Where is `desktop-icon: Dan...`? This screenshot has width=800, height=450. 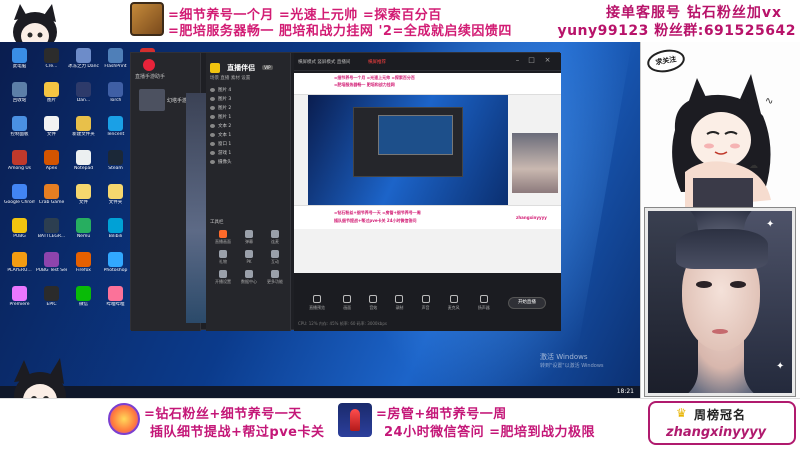
desktop-icon: Dan... is located at coordinates (83, 96).